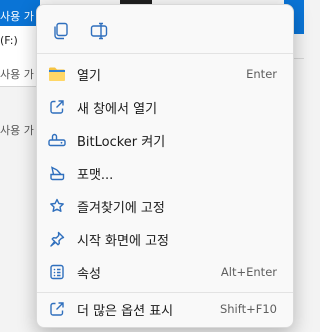 The width and height of the screenshot is (320, 332). Describe the element at coordinates (117, 109) in the screenshot. I see `menu-item-label: 새 창에서 열기` at that location.